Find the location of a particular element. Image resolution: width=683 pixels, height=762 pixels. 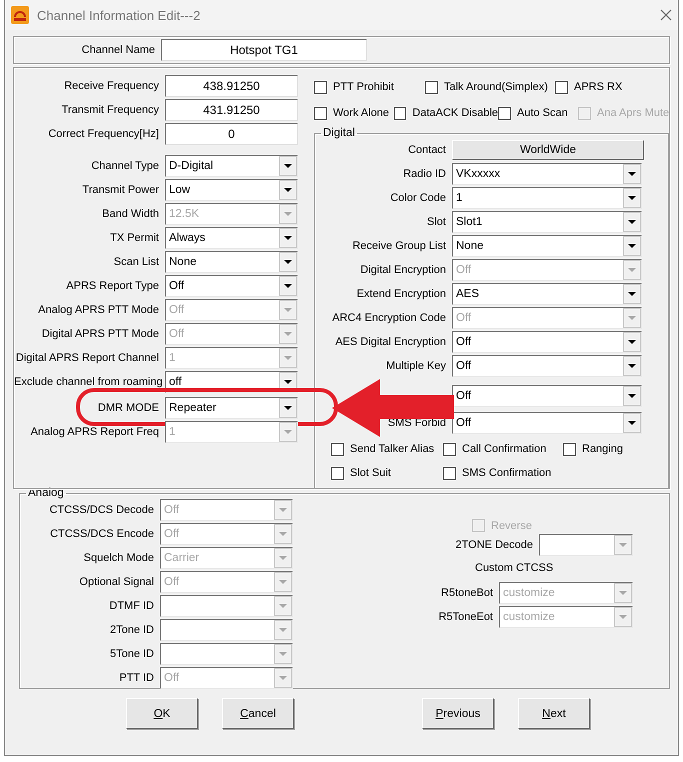

field-label: CTCSS/DCS Decode is located at coordinates (101, 510).